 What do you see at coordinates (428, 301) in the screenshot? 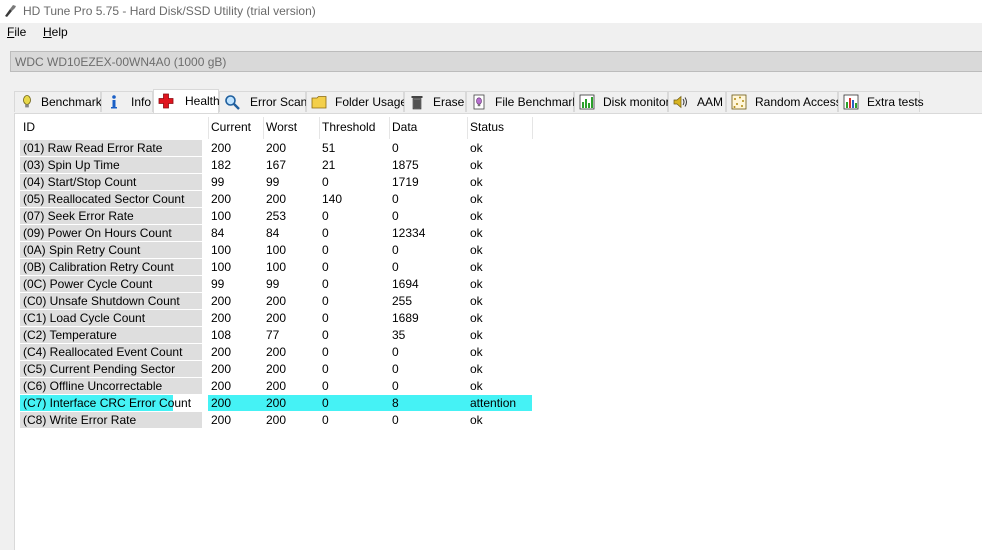
I see `cell-data: 255` at bounding box center [428, 301].